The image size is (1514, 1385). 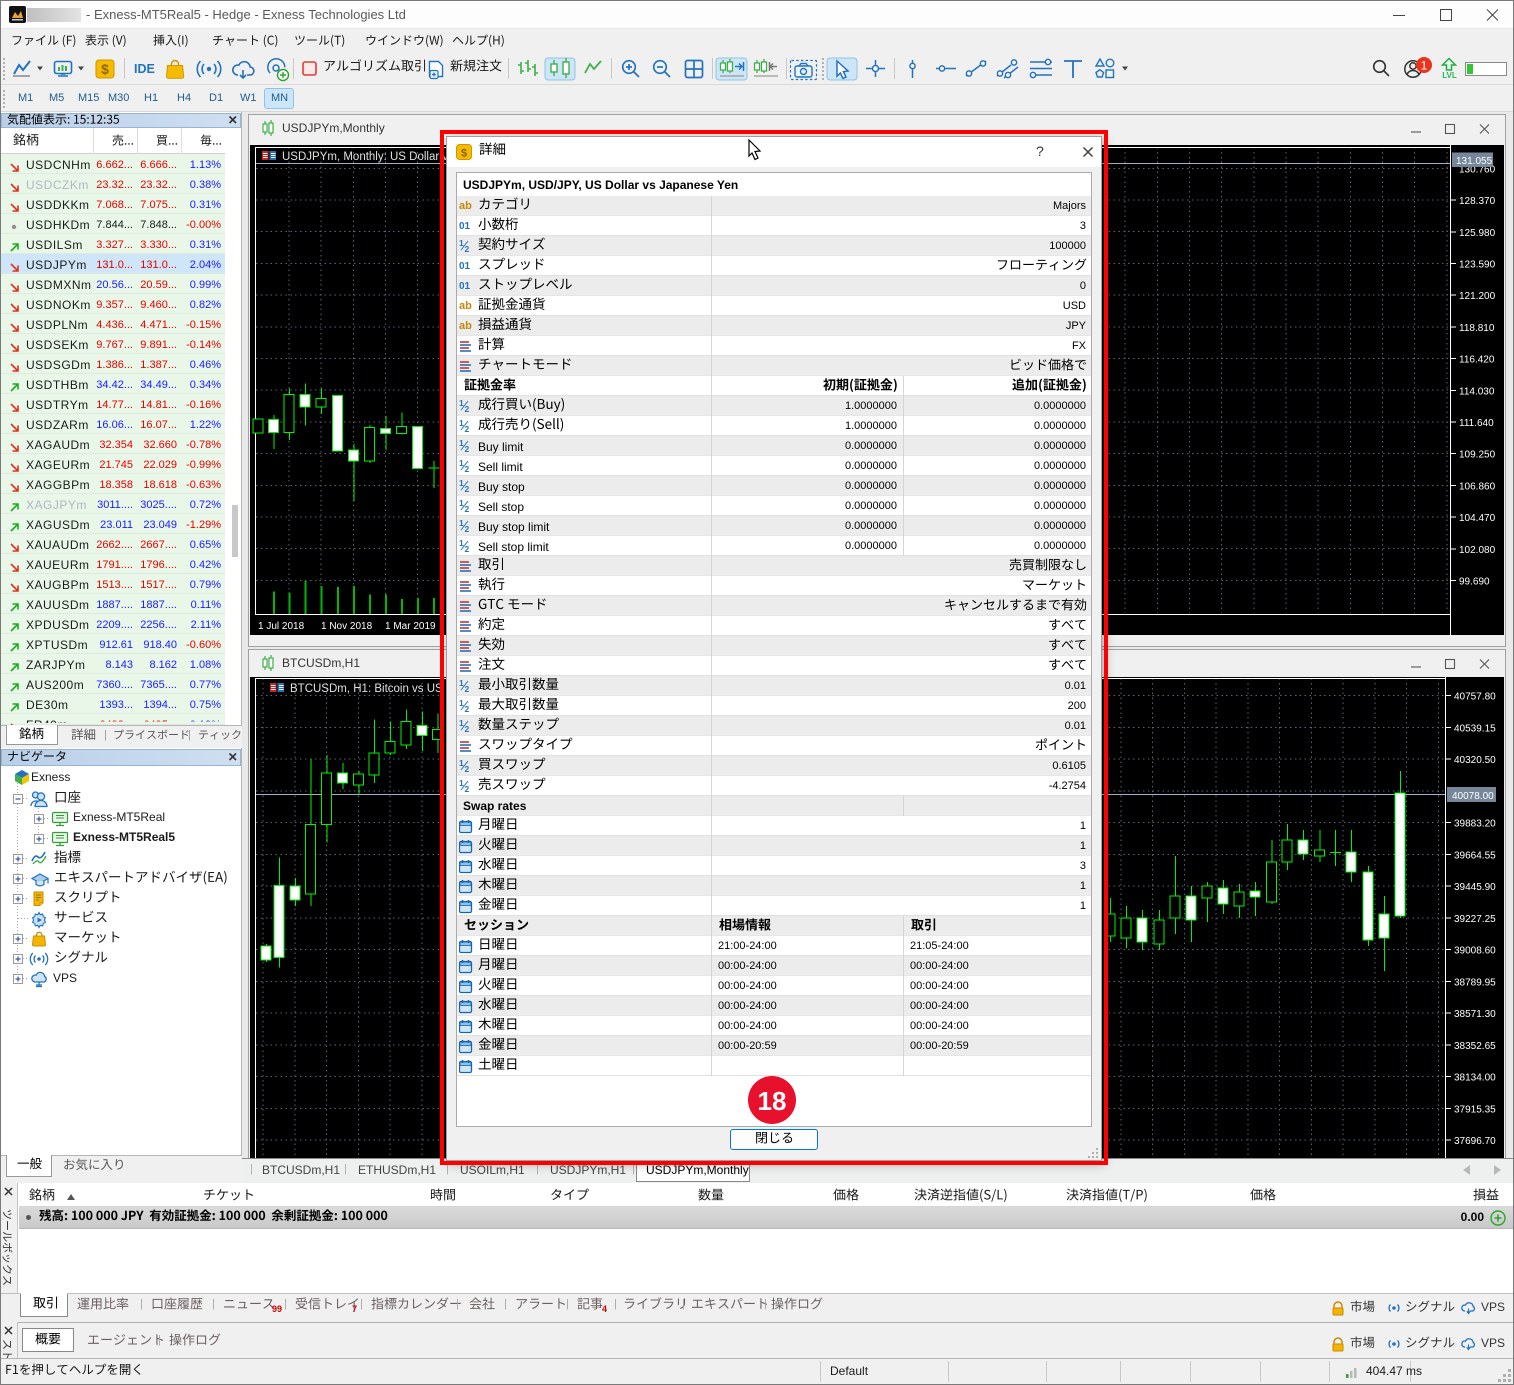 I want to click on svg-text: 118.810, so click(x=1477, y=328).